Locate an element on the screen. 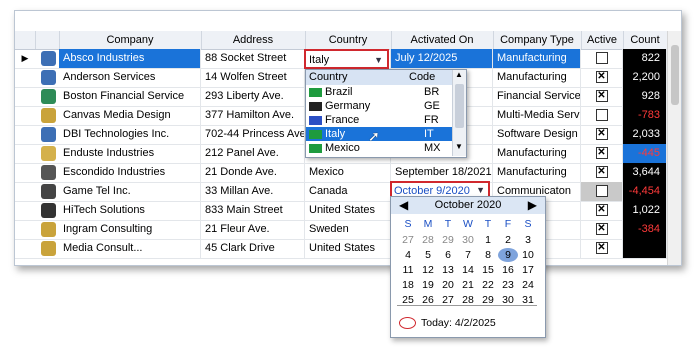 Image resolution: width=700 pixels, height=350 pixels. cell-count: 3,644 is located at coordinates (645, 172).